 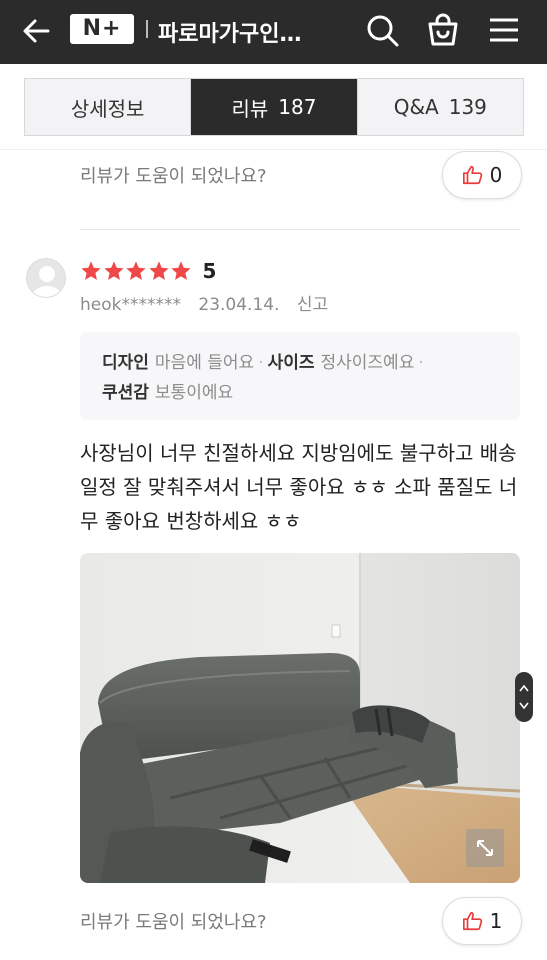 I want to click on tab-reviews: 리뷰 187, so click(x=274, y=107).